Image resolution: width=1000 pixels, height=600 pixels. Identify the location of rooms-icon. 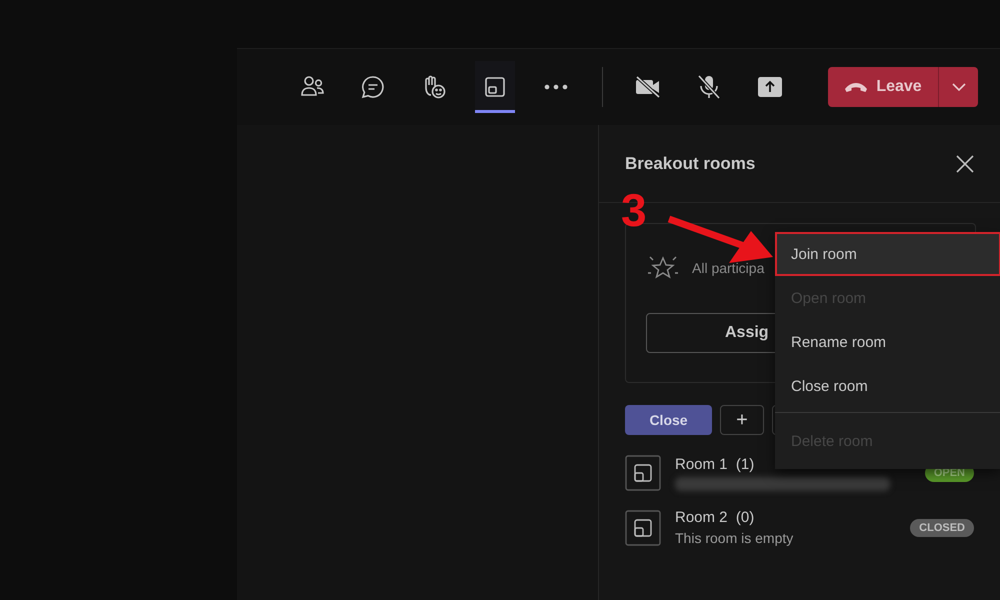
(495, 87).